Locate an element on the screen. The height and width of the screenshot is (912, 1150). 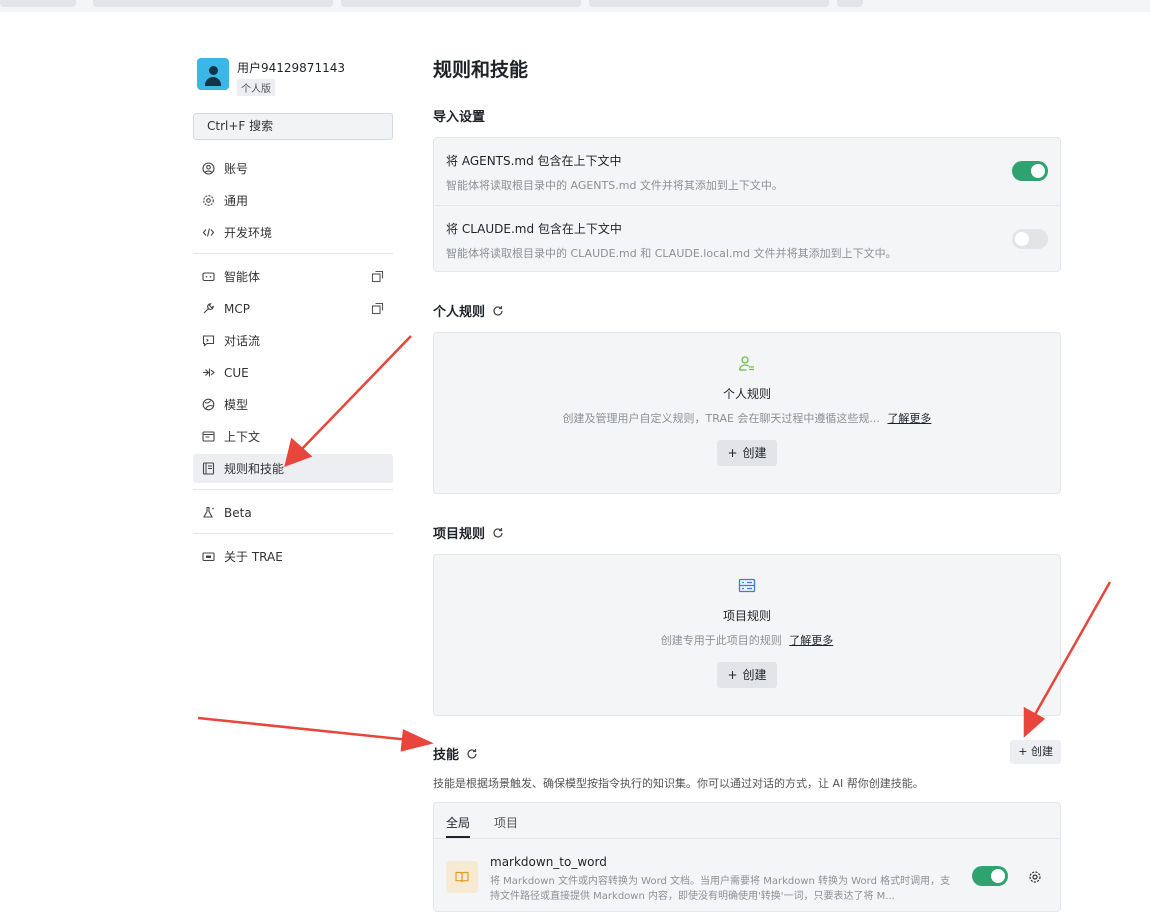
skills-title-text: 技能 is located at coordinates (446, 755).